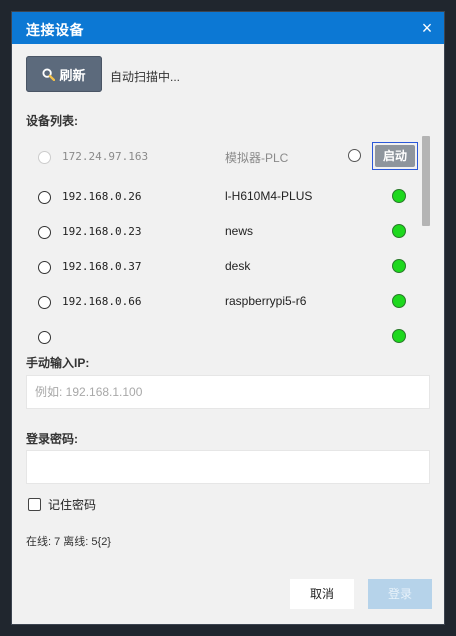 This screenshot has height=636, width=456. I want to click on remember-password-checkbox, so click(34, 504).